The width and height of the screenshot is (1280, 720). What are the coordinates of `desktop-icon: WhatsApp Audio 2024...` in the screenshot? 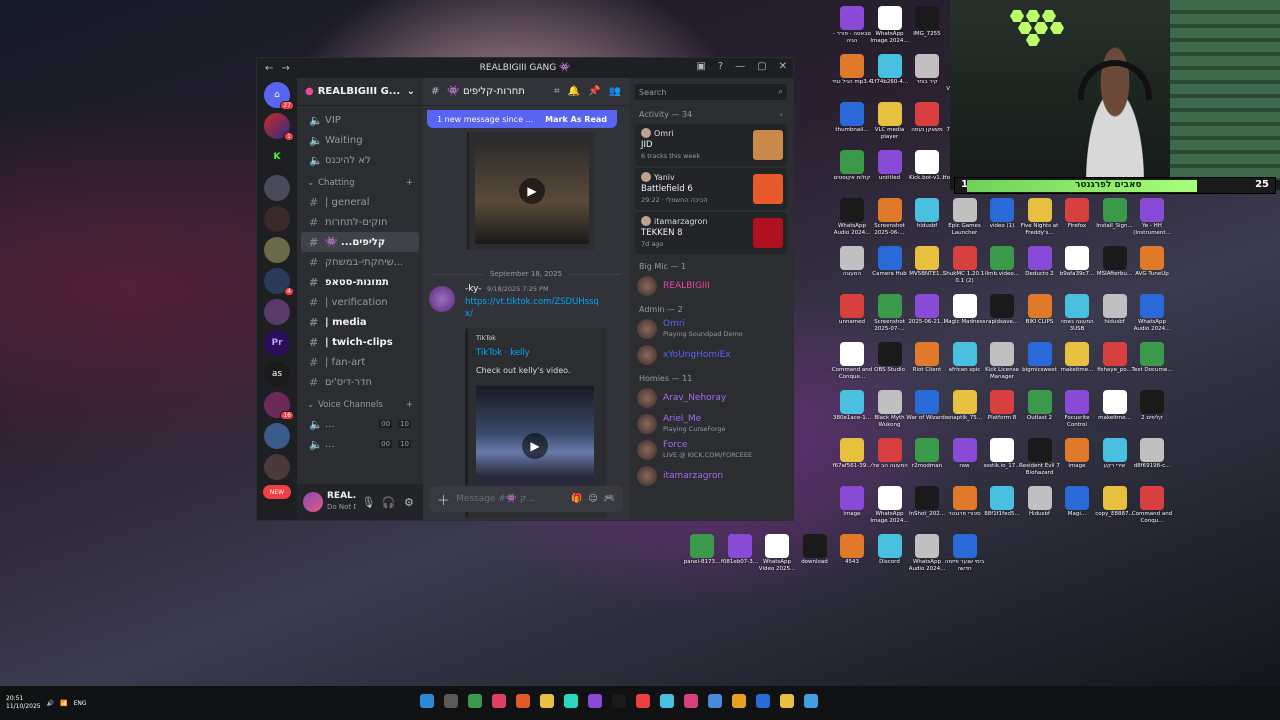 It's located at (1152, 318).